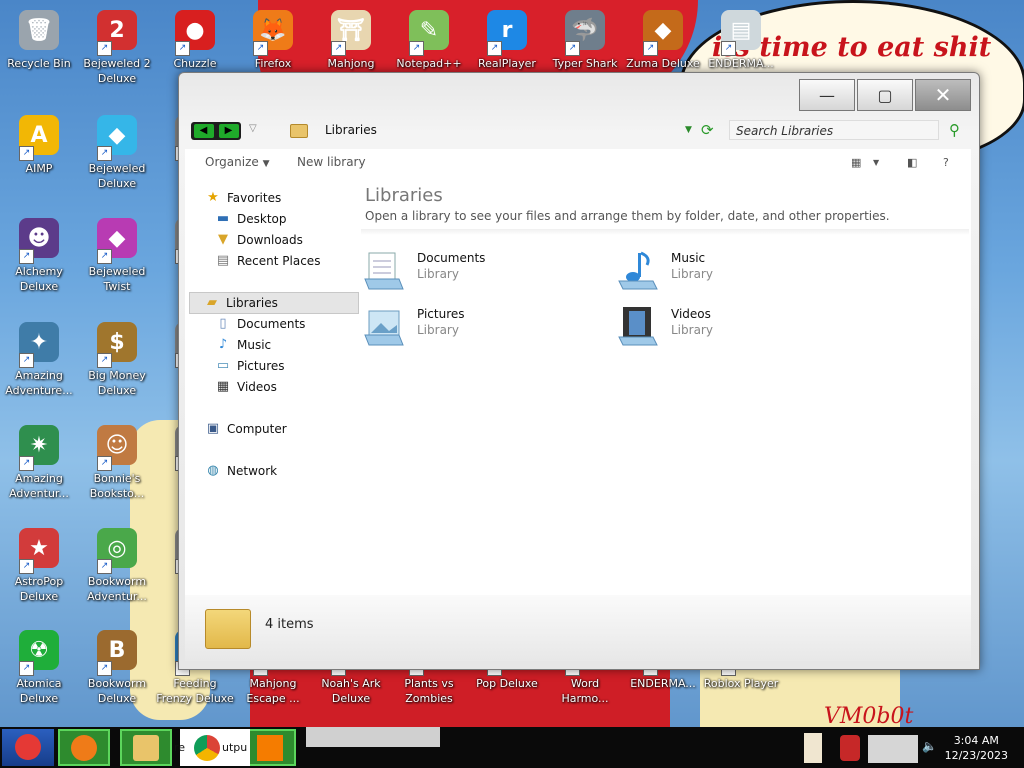  Describe the element at coordinates (235, 747) in the screenshot. I see `taskbar-chrome-text: utpu` at that location.